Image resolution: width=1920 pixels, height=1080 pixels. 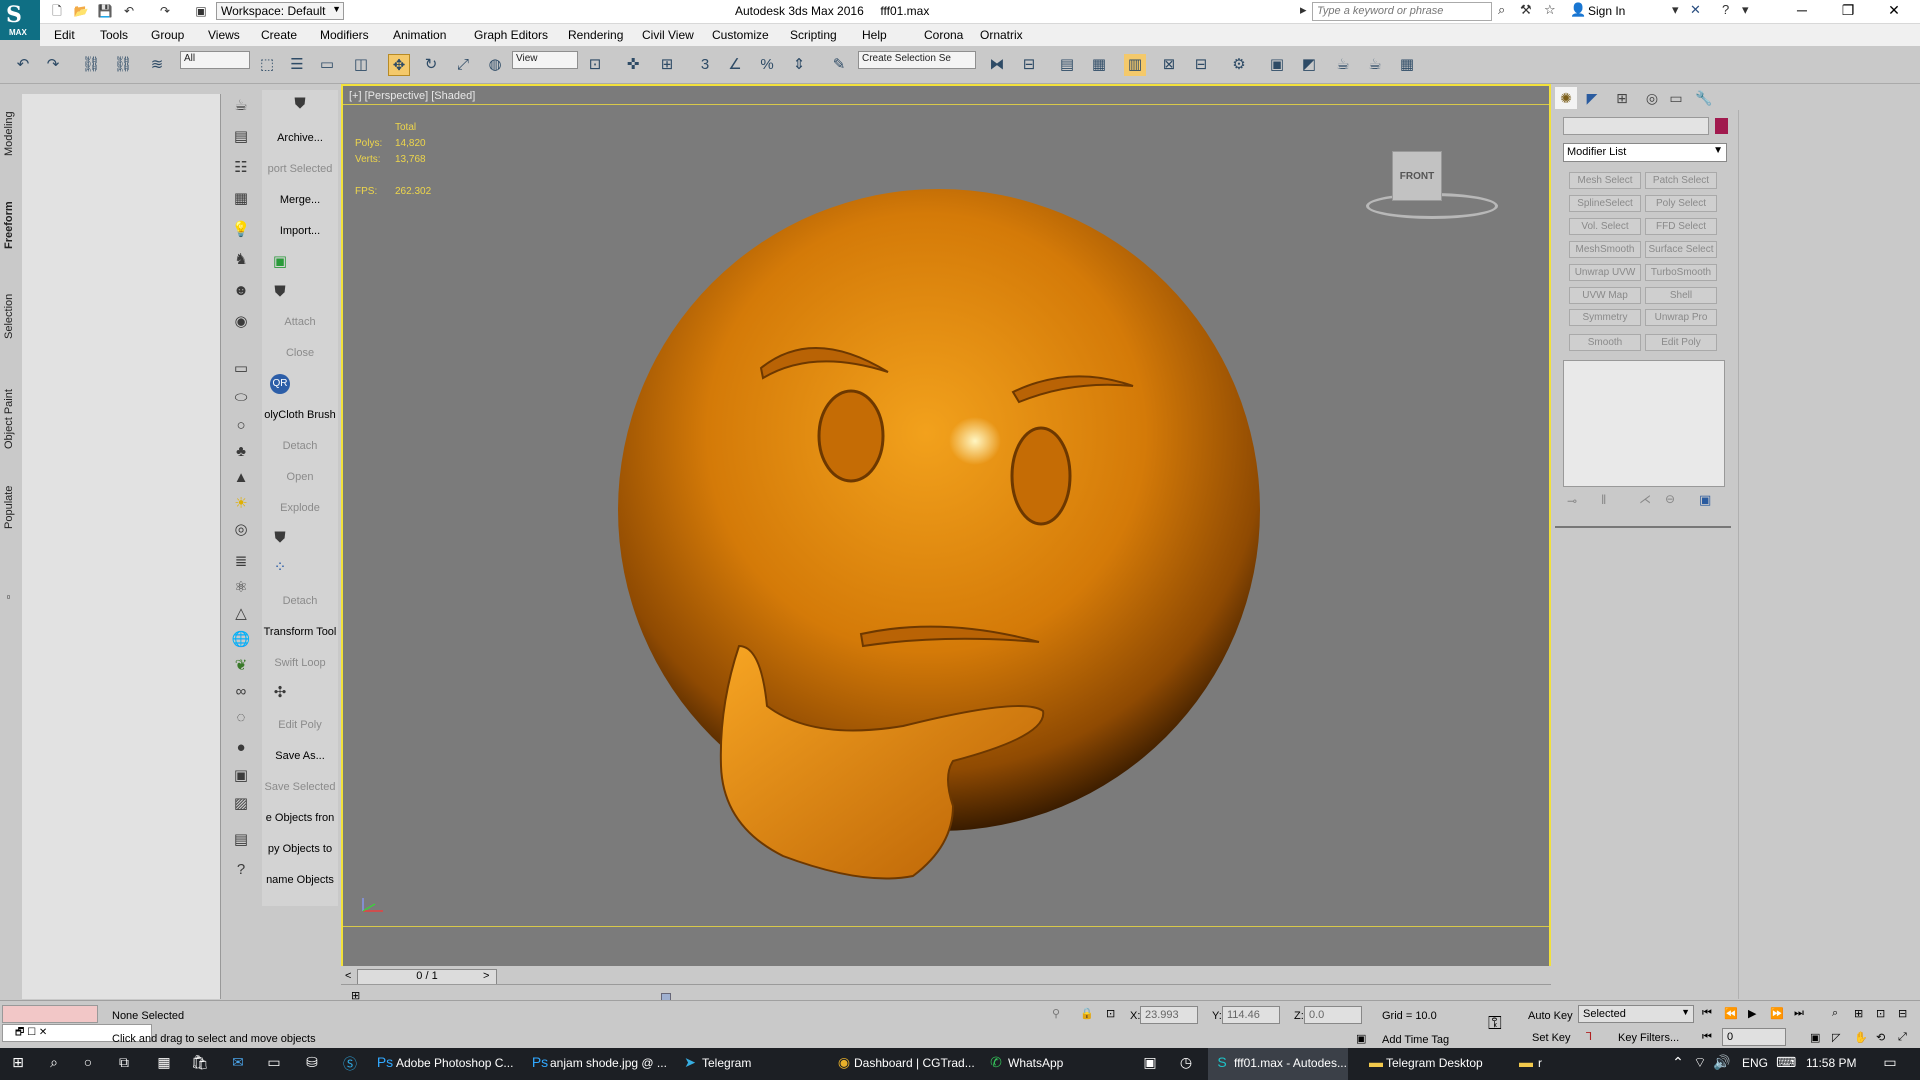 I want to click on sign-in-link: Sign In, so click(x=1606, y=11).